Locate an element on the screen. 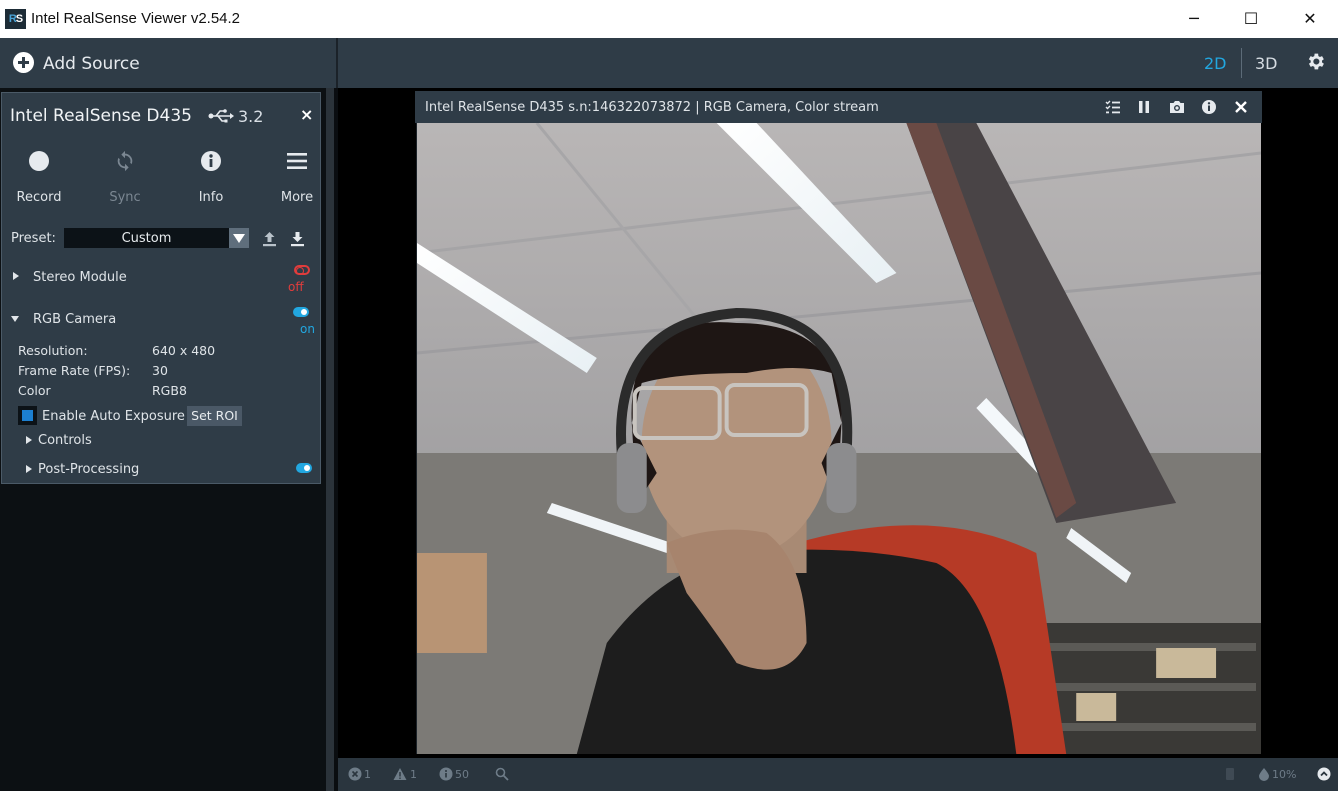 The height and width of the screenshot is (791, 1338). info-button: Info is located at coordinates (211, 176).